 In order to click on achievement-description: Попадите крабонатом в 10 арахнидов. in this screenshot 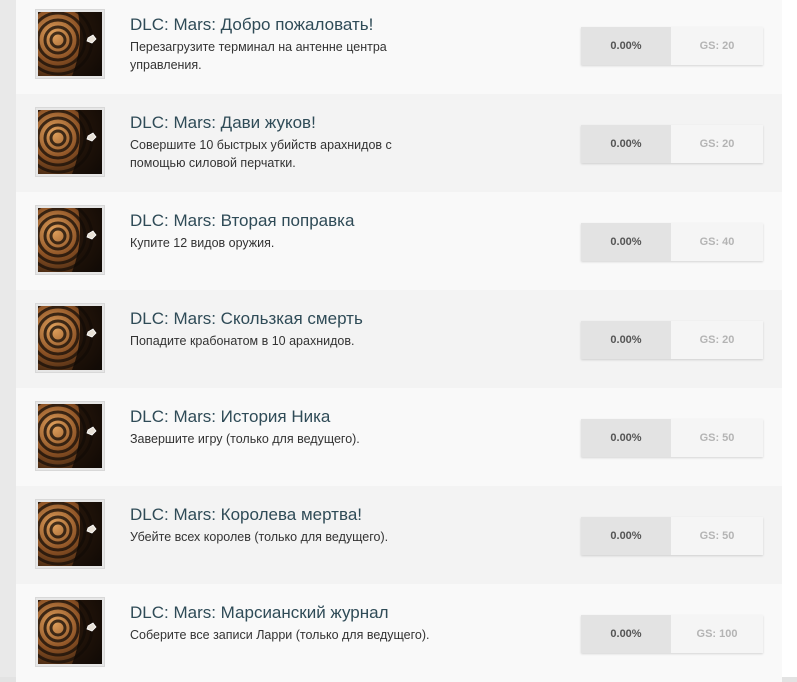, I will do `click(242, 341)`.